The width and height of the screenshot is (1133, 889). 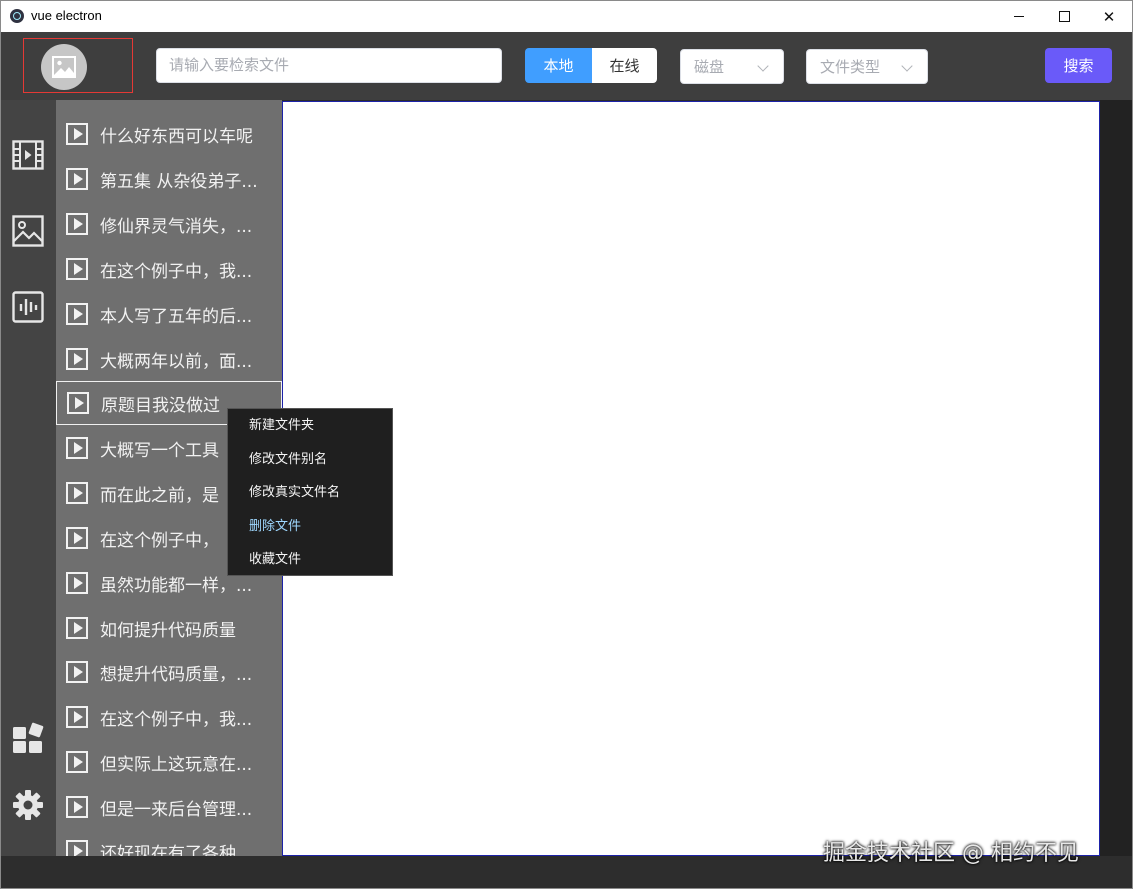 I want to click on disk-select: 磁盘, so click(x=732, y=66).